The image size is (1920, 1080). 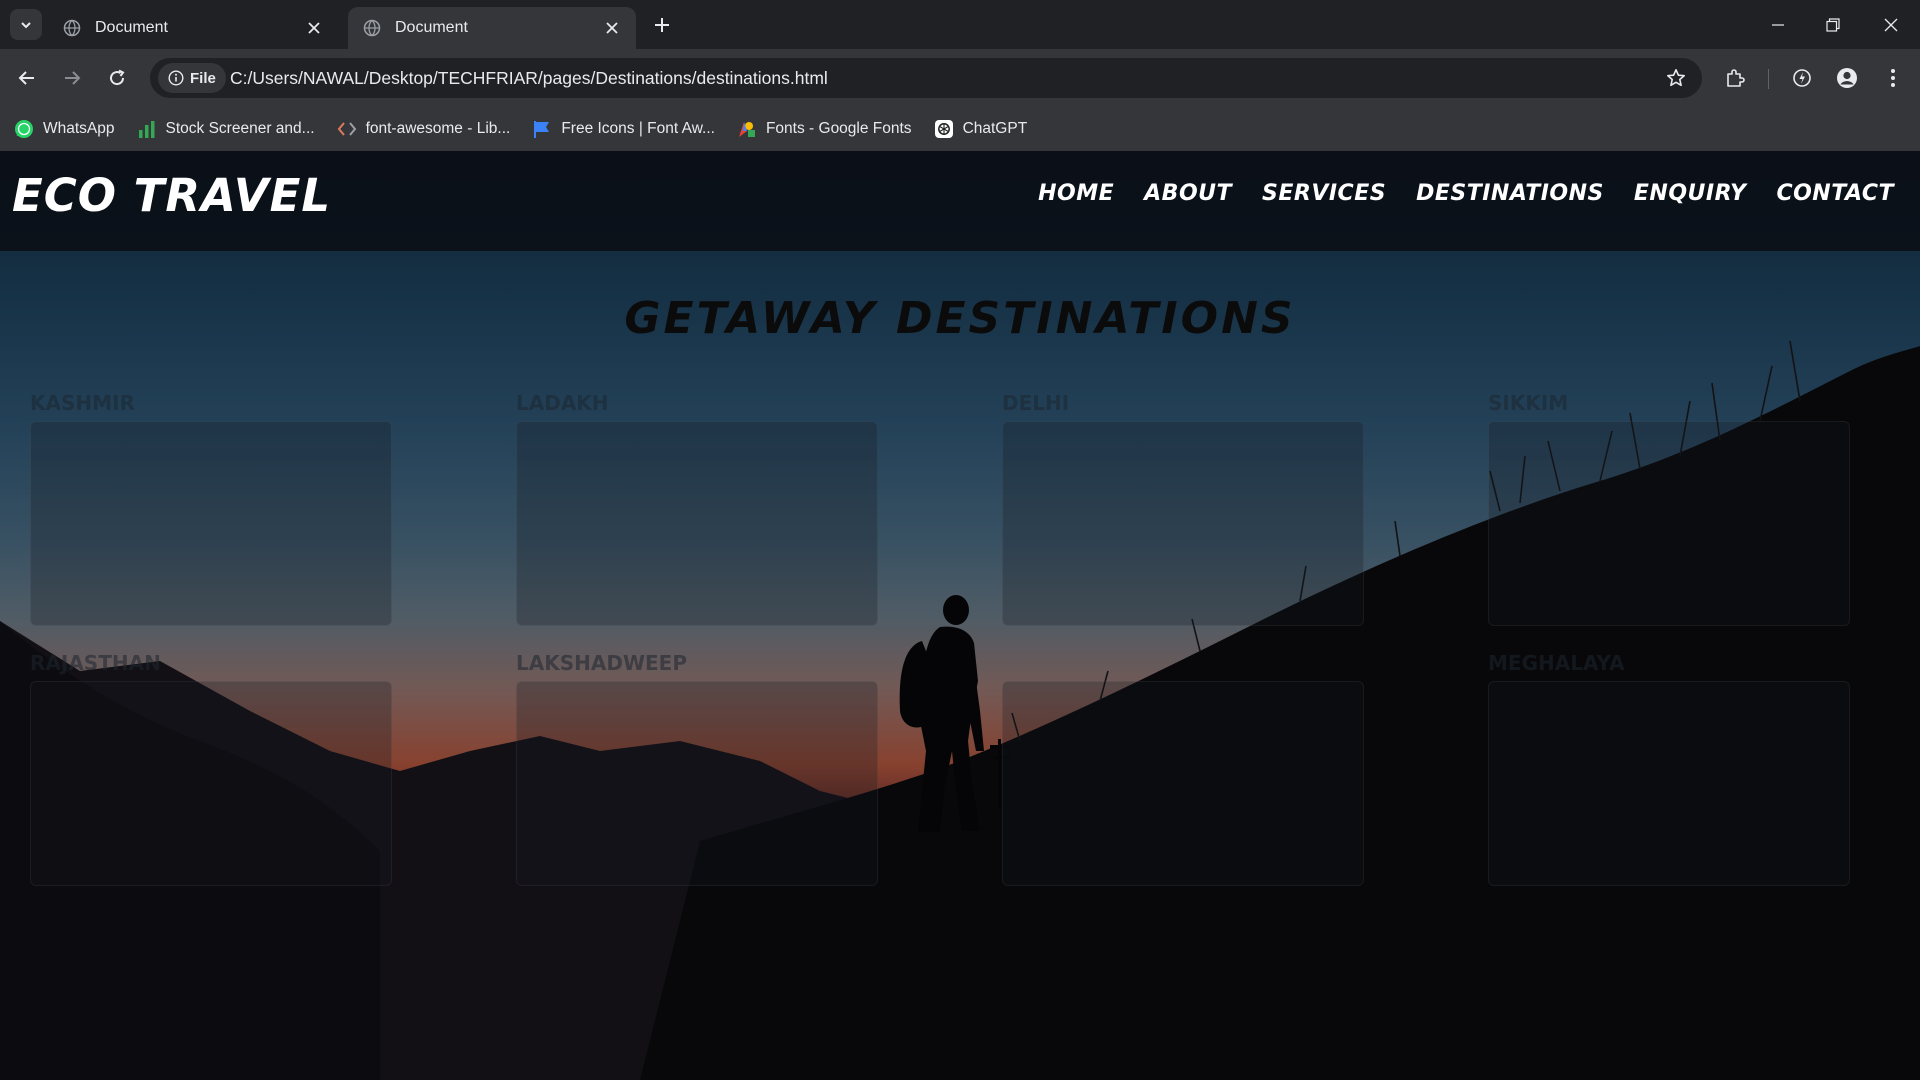 I want to click on flag-icon, so click(x=542, y=129).